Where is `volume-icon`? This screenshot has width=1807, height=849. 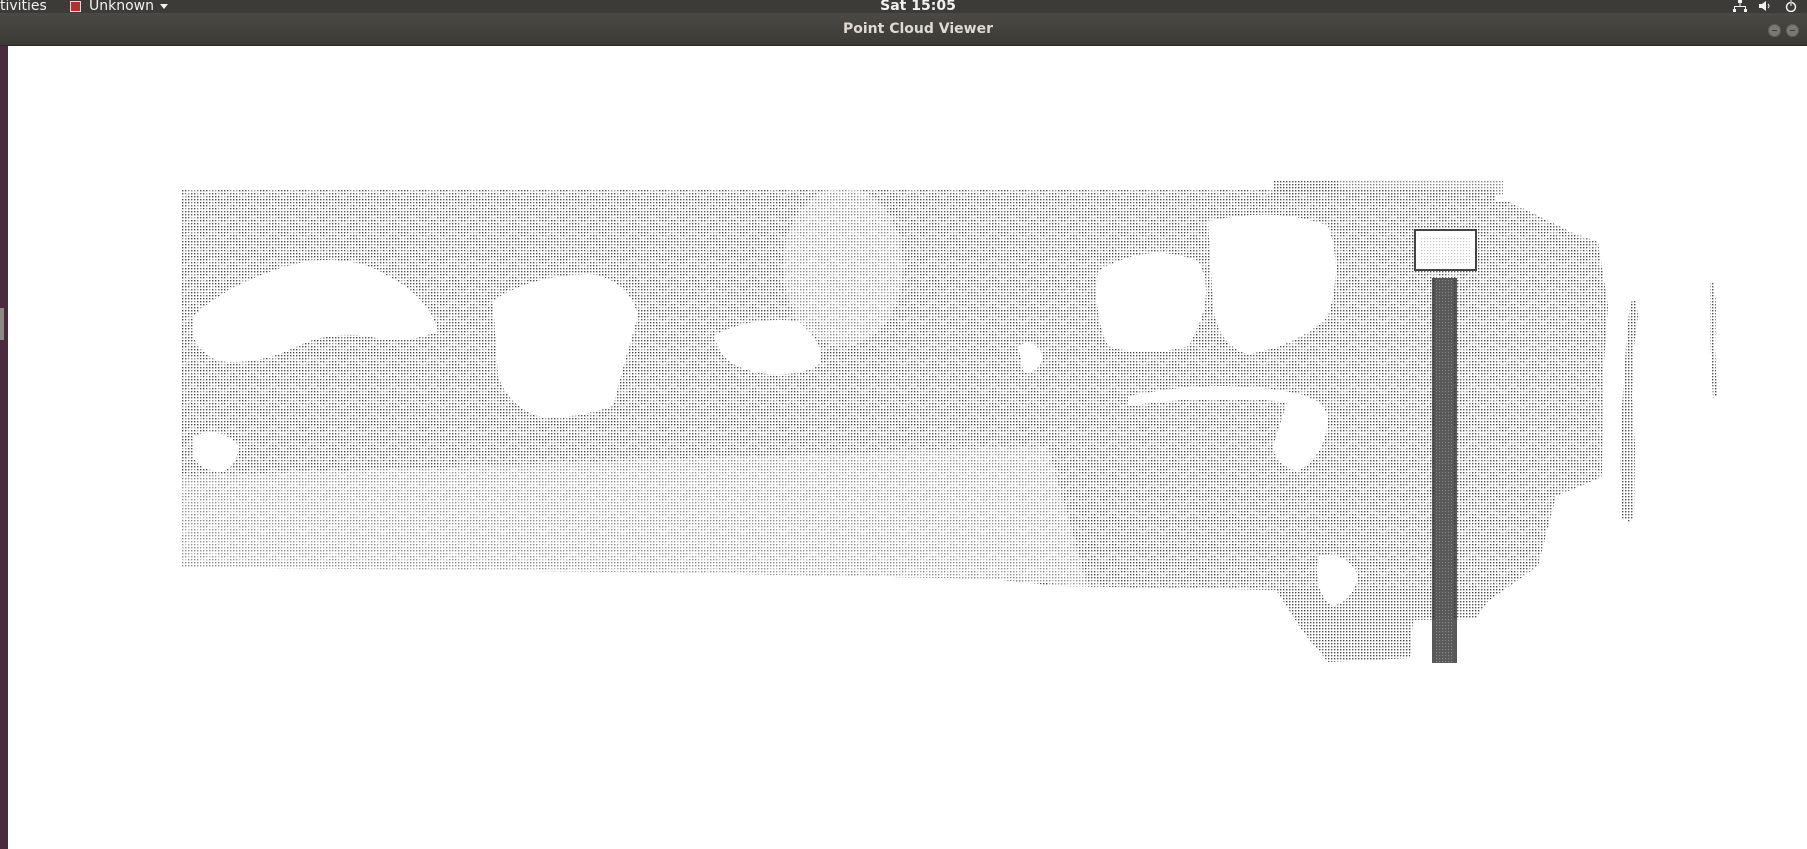
volume-icon is located at coordinates (1766, 6).